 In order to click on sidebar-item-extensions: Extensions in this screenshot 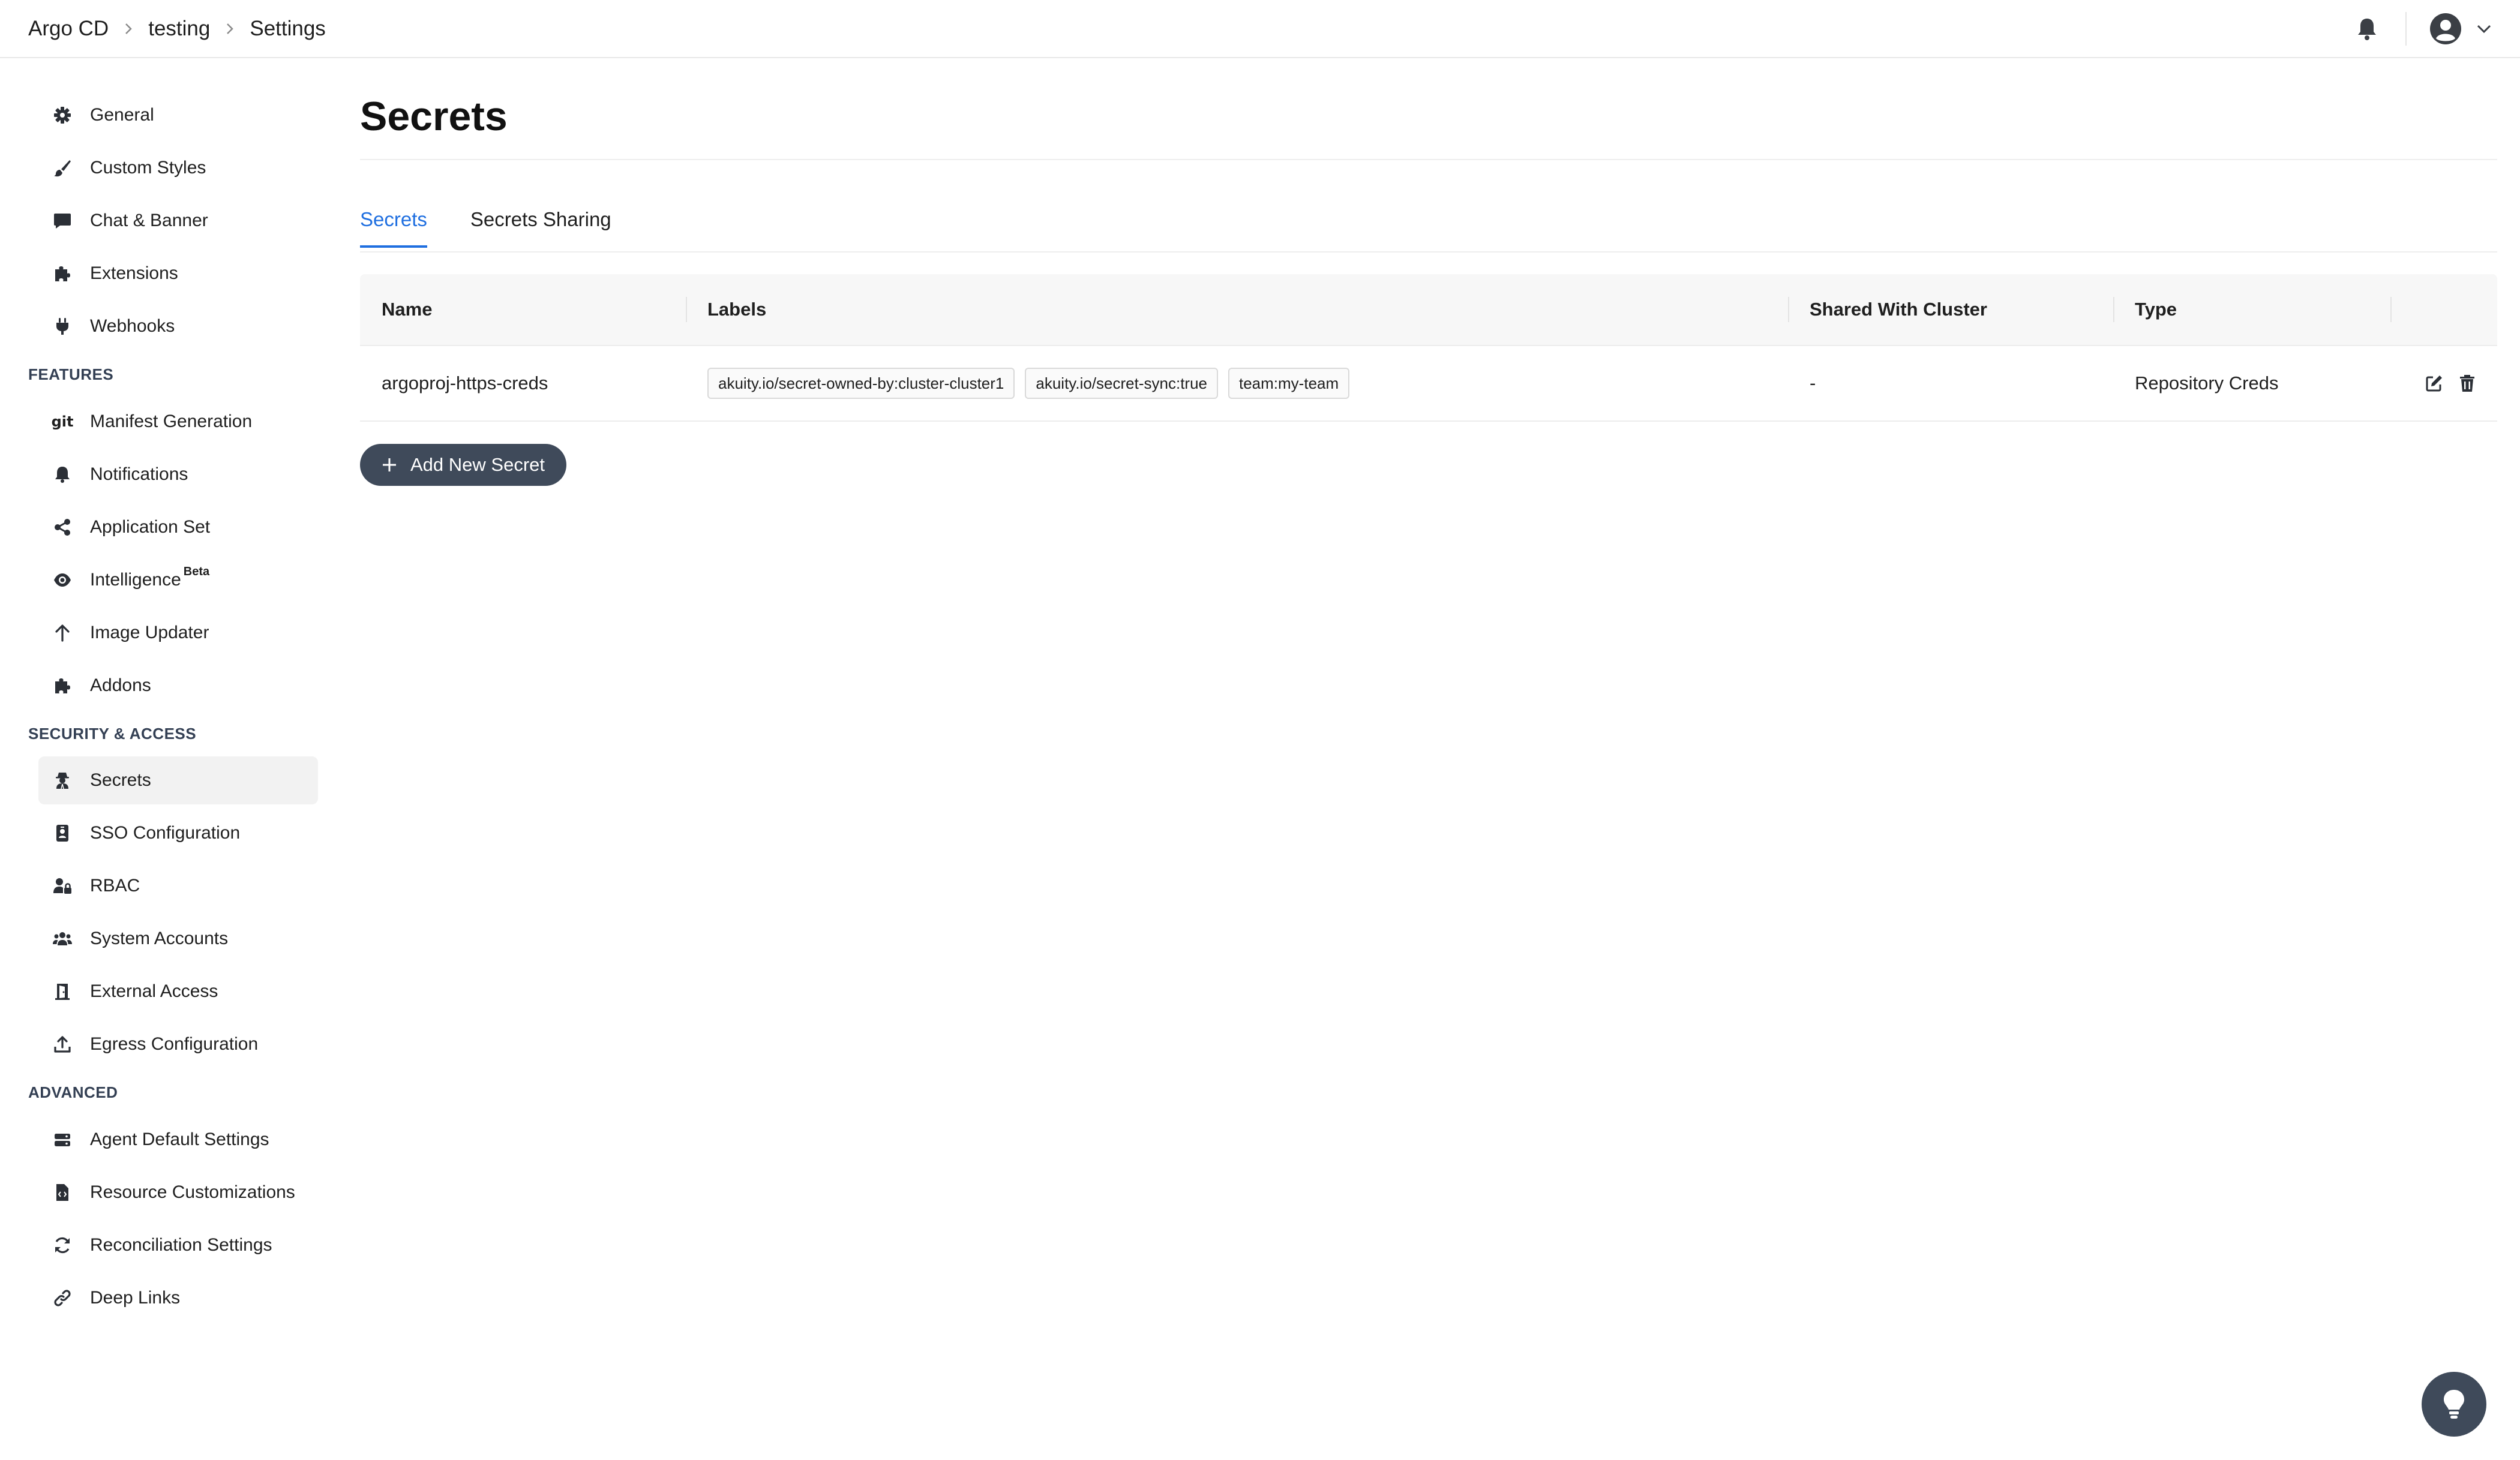, I will do `click(178, 274)`.